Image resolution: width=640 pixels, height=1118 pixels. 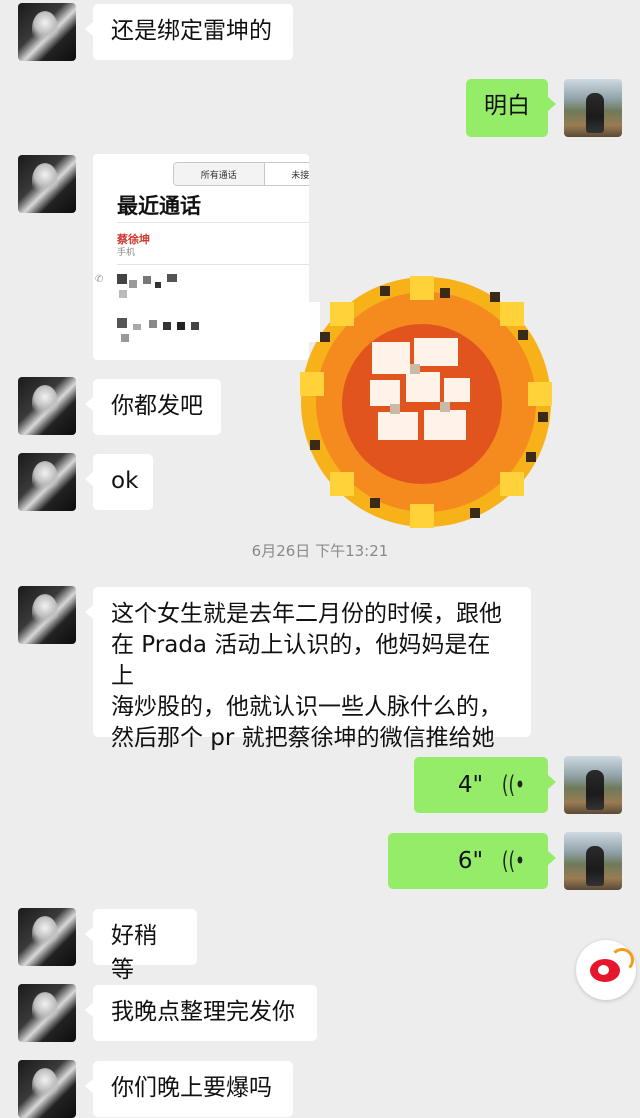 I want to click on mosaic-sticker-image, so click(x=426, y=402).